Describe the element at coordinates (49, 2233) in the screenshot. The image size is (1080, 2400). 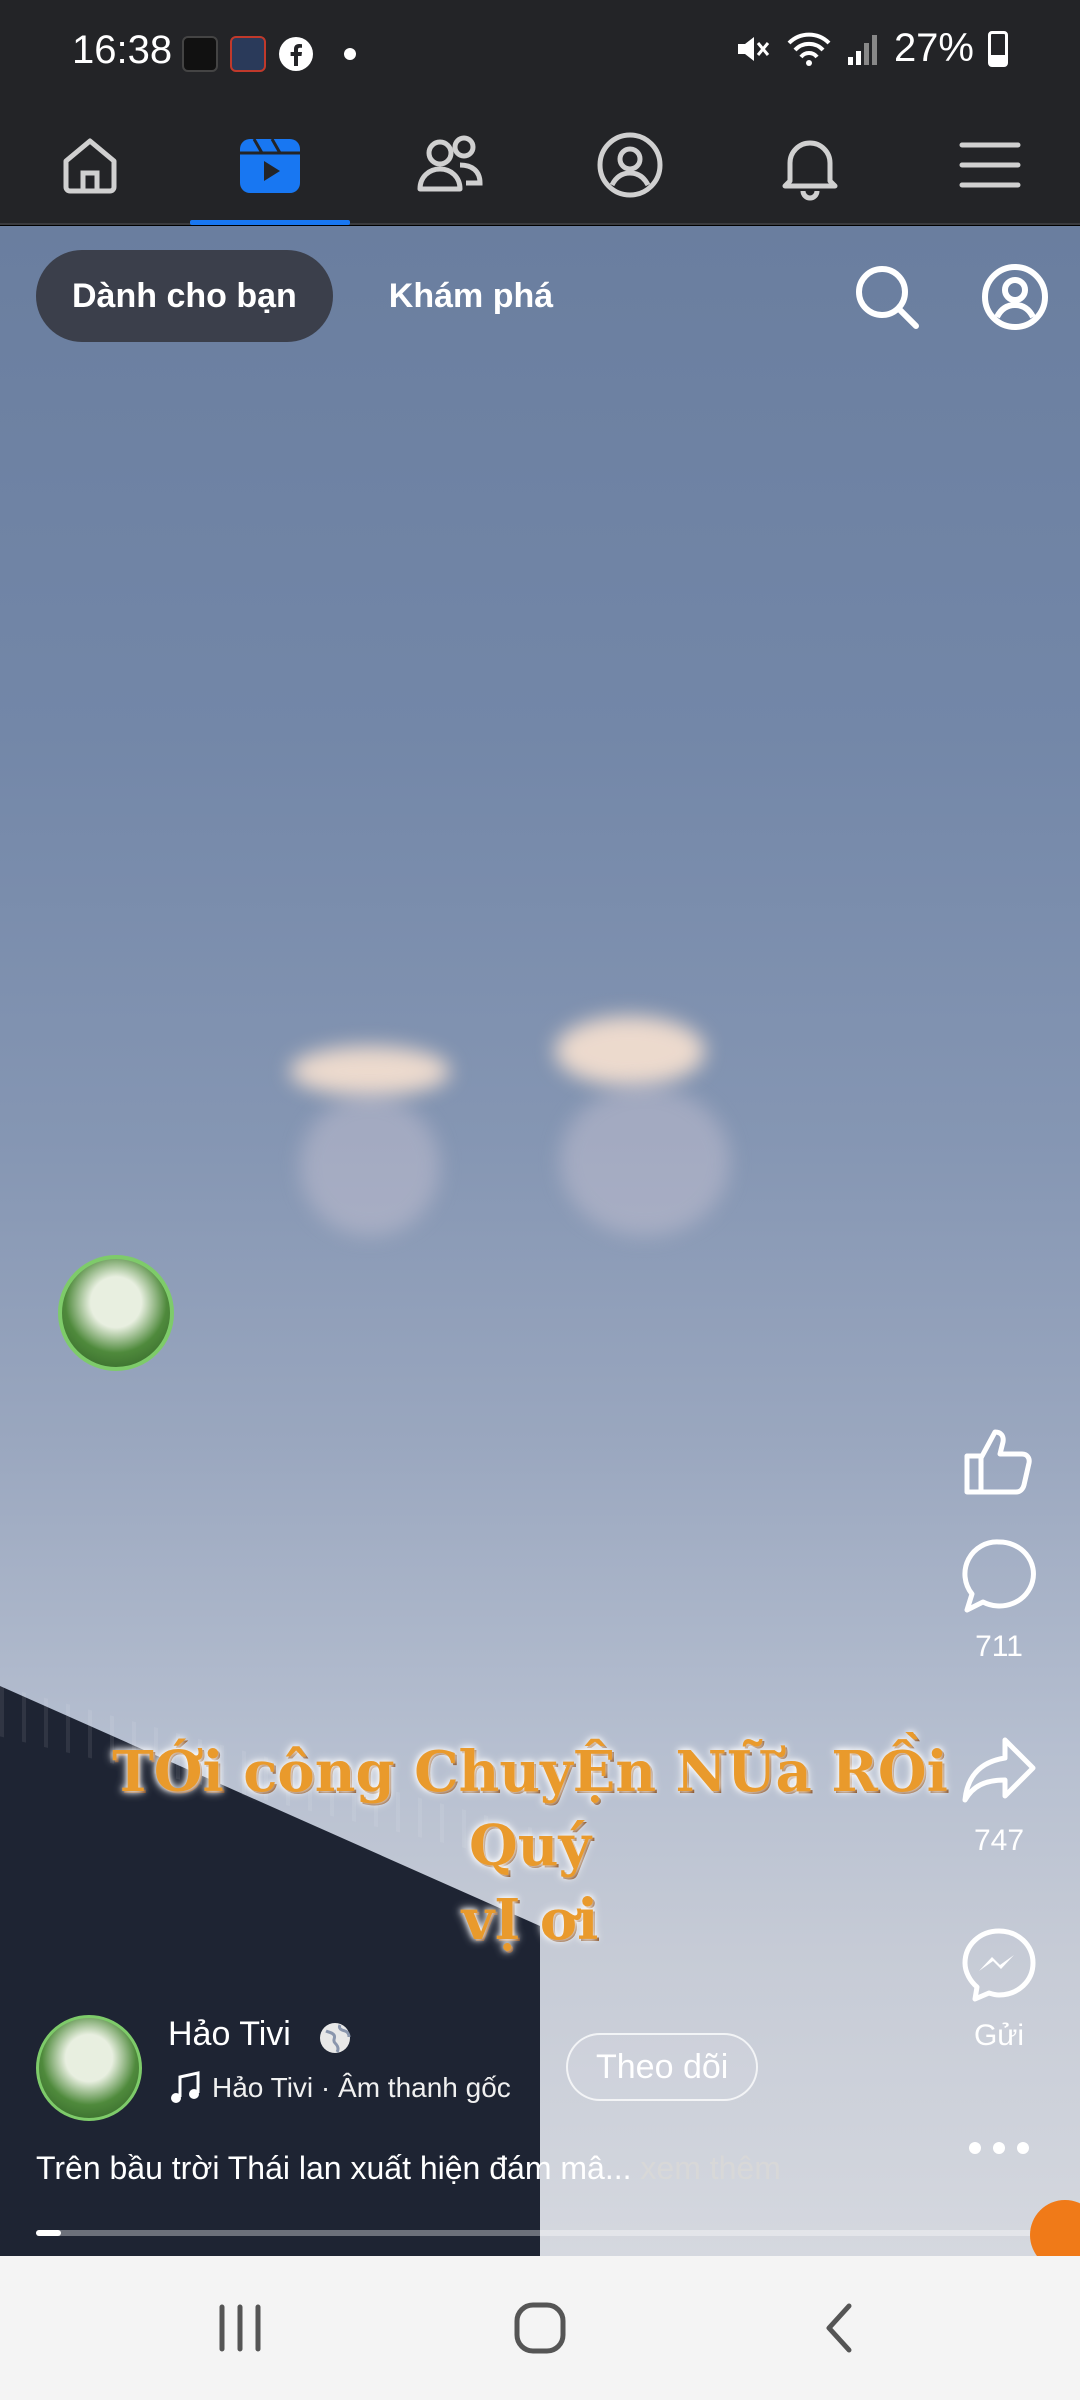
I see `video-progress-fill` at that location.